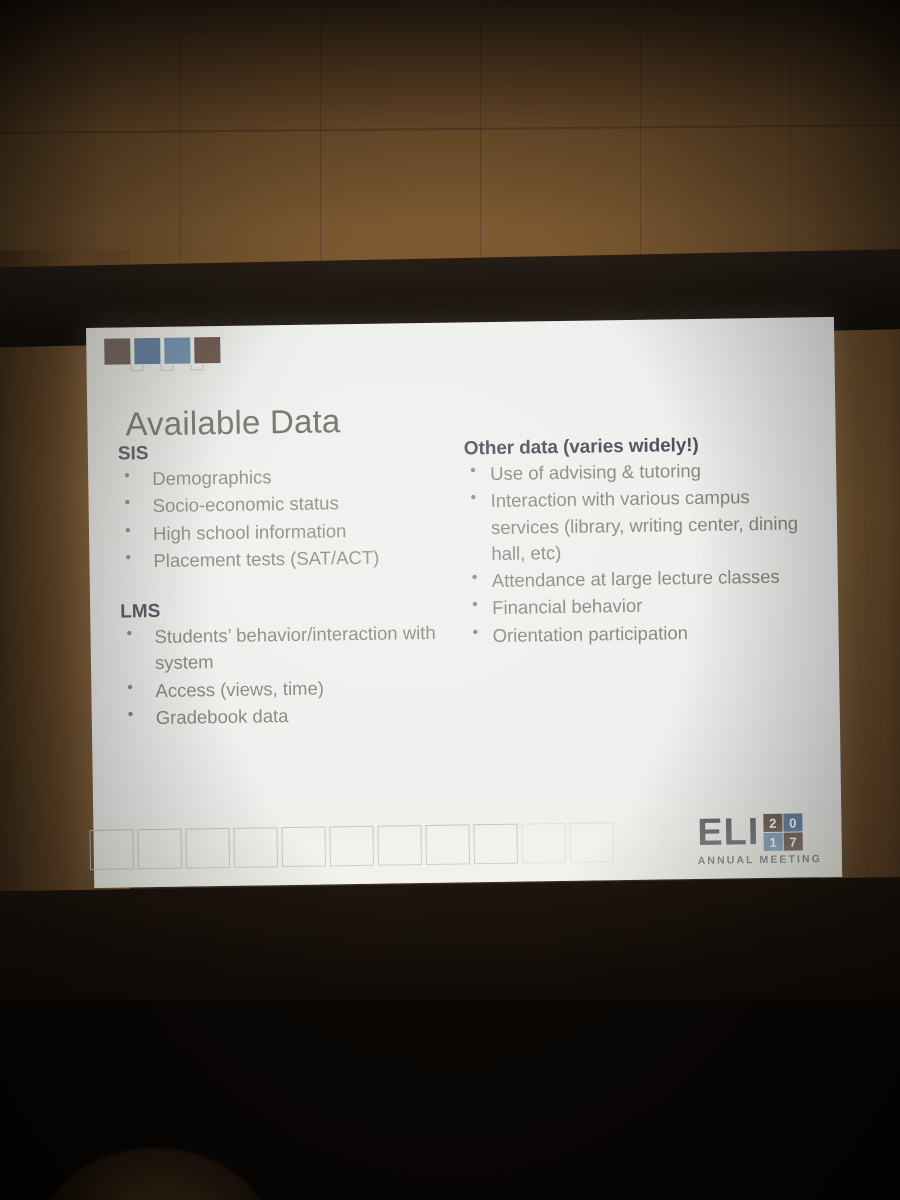  I want to click on list-item: Demographics, so click(288, 476).